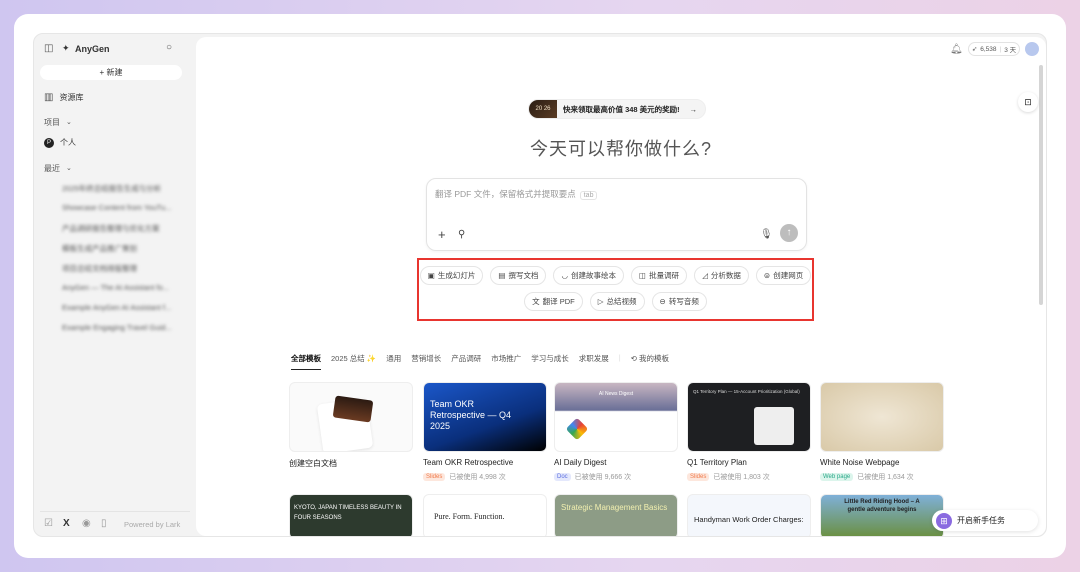 The height and width of the screenshot is (572, 1080). Describe the element at coordinates (643, 275) in the screenshot. I see `research-icon: ◫` at that location.